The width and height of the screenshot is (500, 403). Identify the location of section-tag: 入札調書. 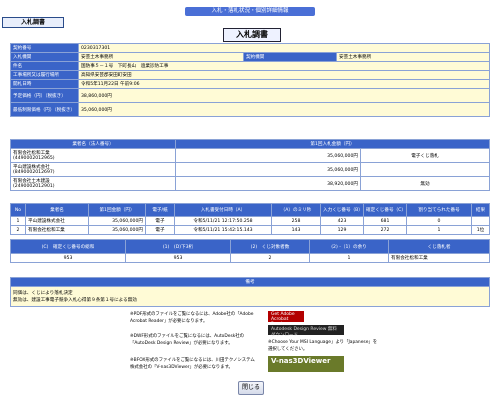
(33, 22).